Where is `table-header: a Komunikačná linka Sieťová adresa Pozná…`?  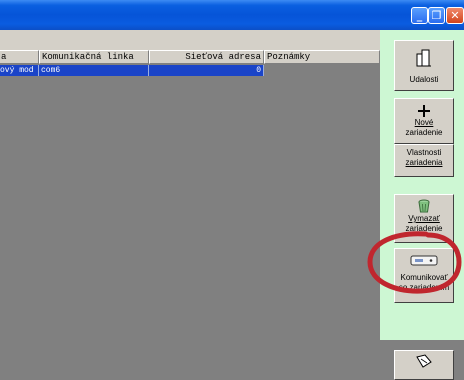
table-header: a Komunikačná linka Sieťová adresa Pozná… is located at coordinates (190, 57).